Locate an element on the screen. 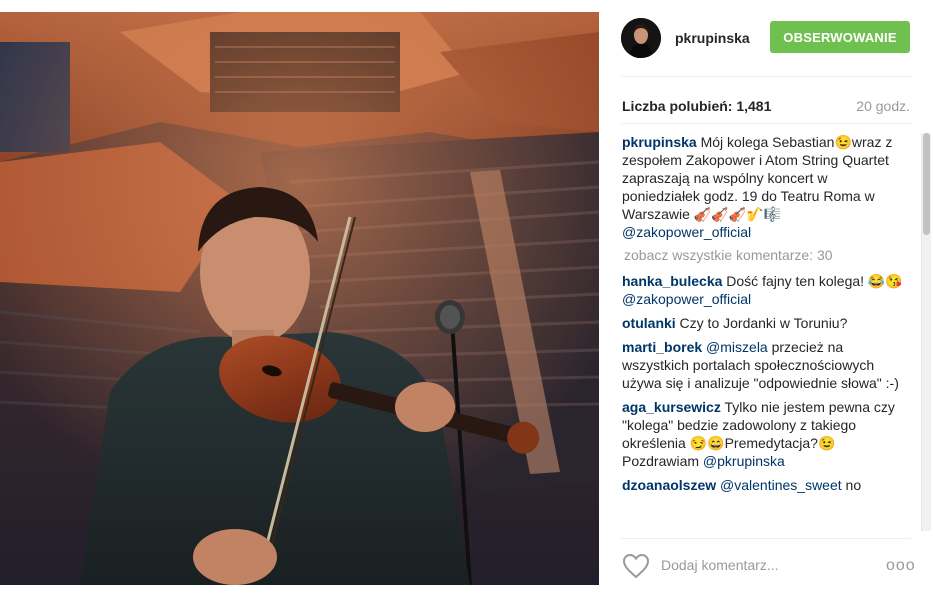  comment-item: dzoanaolszew @valentines_sweet no is located at coordinates (772, 485).